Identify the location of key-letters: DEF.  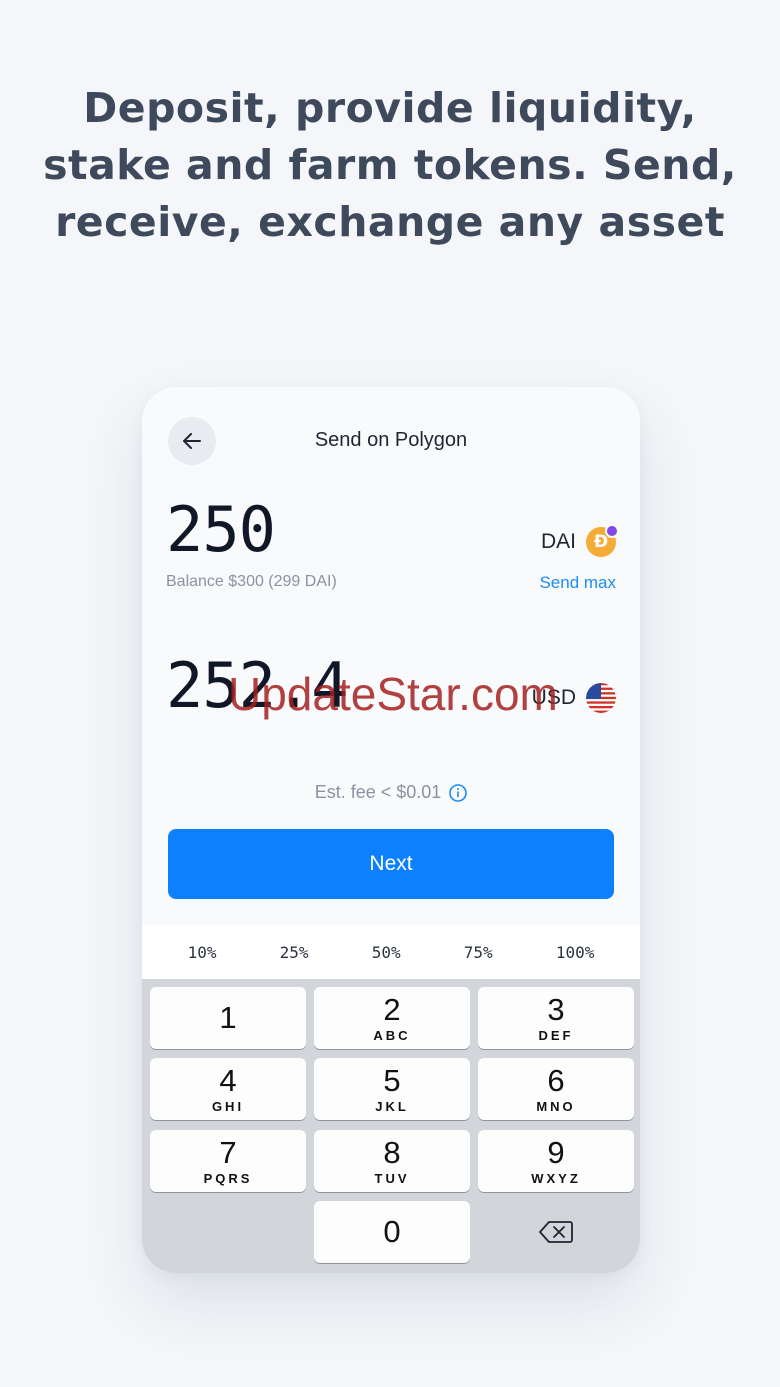
(556, 1035).